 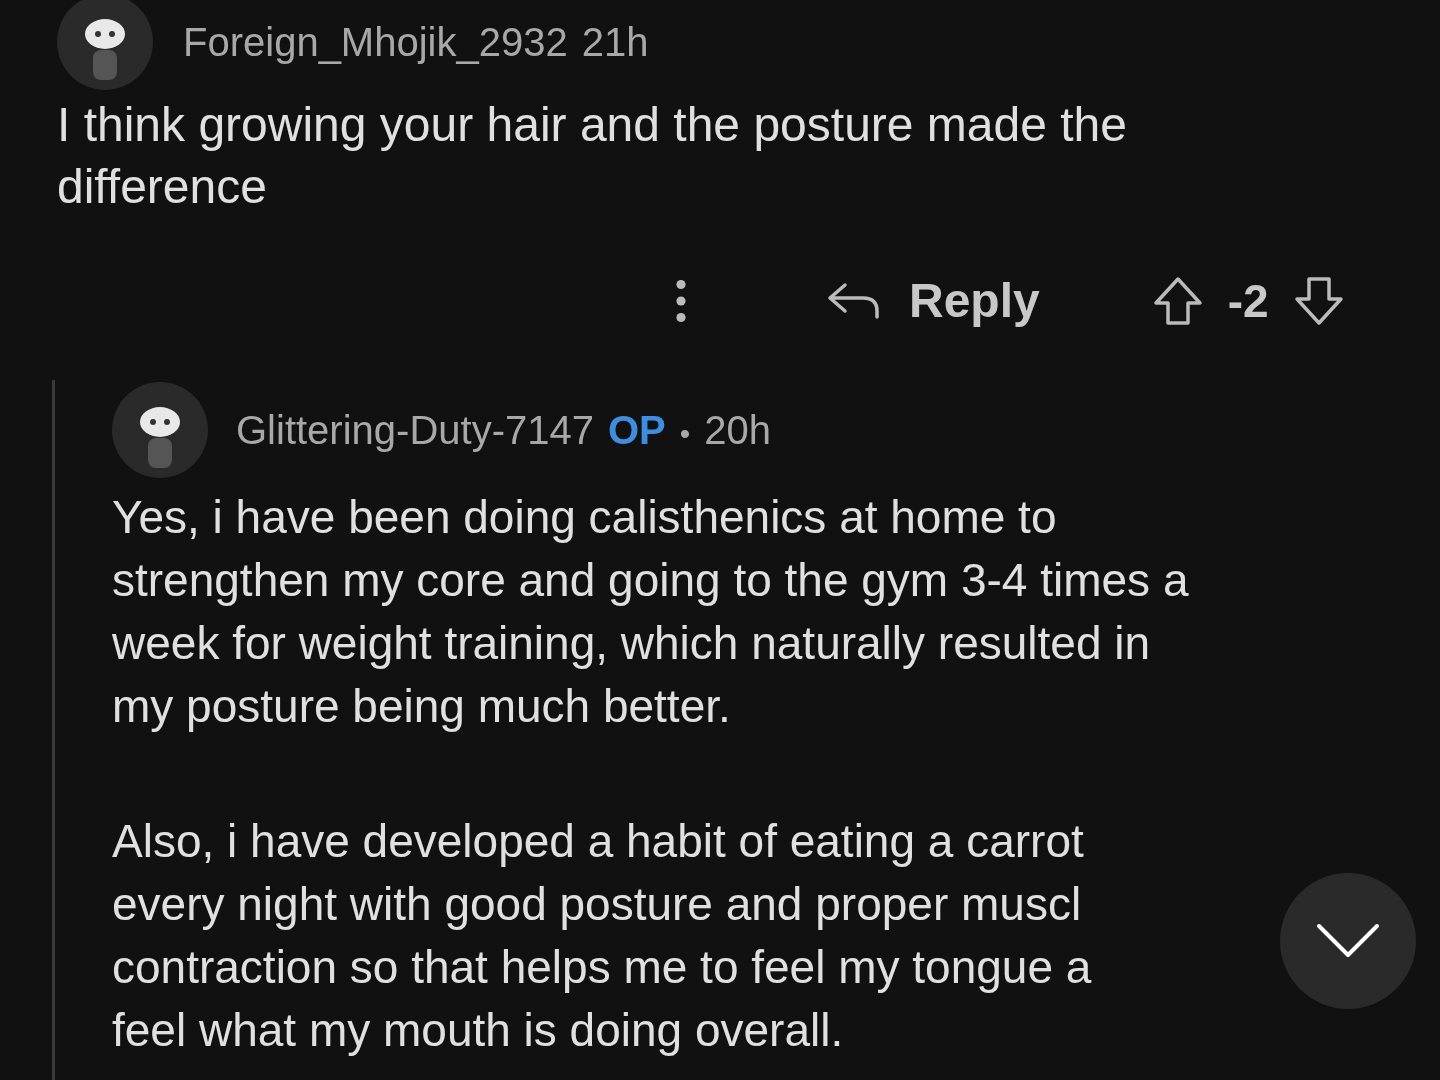 What do you see at coordinates (737, 430) in the screenshot?
I see `timestamp: 20h` at bounding box center [737, 430].